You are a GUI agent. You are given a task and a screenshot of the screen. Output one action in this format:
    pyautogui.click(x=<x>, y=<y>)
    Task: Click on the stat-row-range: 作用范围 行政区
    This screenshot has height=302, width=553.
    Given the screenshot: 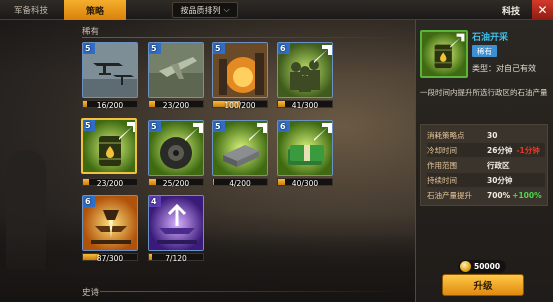 What is the action you would take?
    pyautogui.click(x=486, y=165)
    